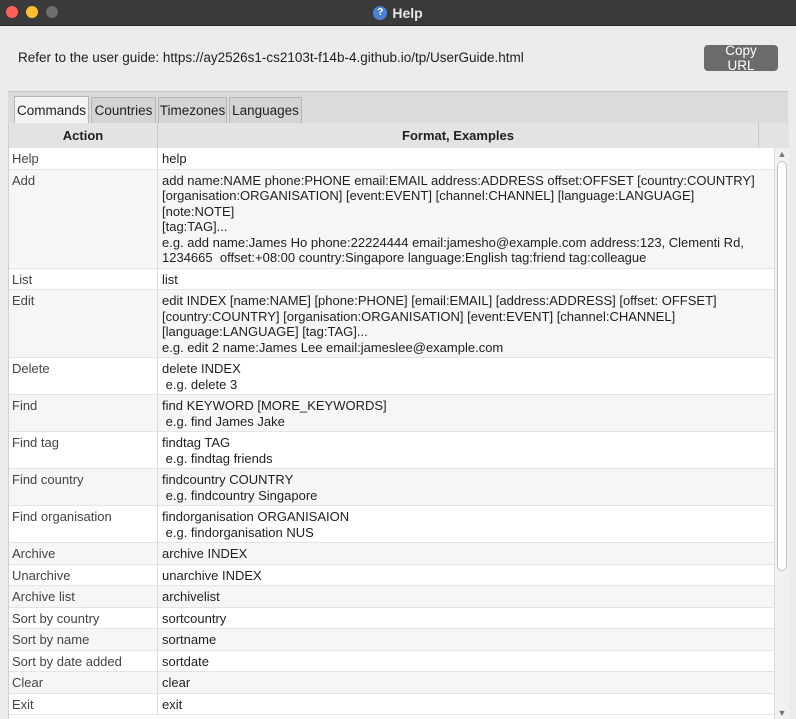 This screenshot has width=796, height=719. Describe the element at coordinates (194, 618) in the screenshot. I see `format-cell: sortcountry` at that location.